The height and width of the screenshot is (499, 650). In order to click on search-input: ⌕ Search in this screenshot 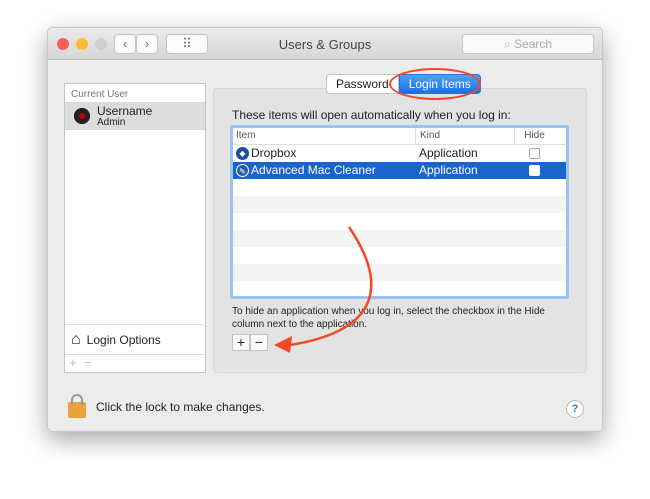, I will do `click(528, 44)`.